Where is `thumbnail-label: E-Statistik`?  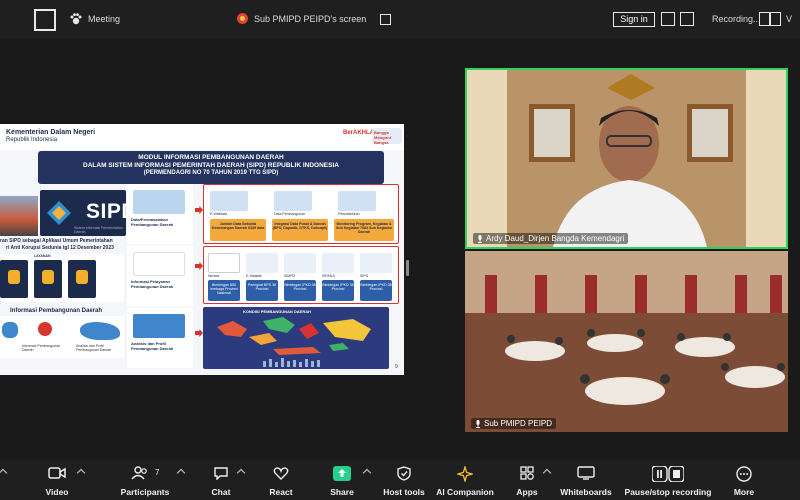
thumbnail-label: E-Statistik is located at coordinates (254, 276).